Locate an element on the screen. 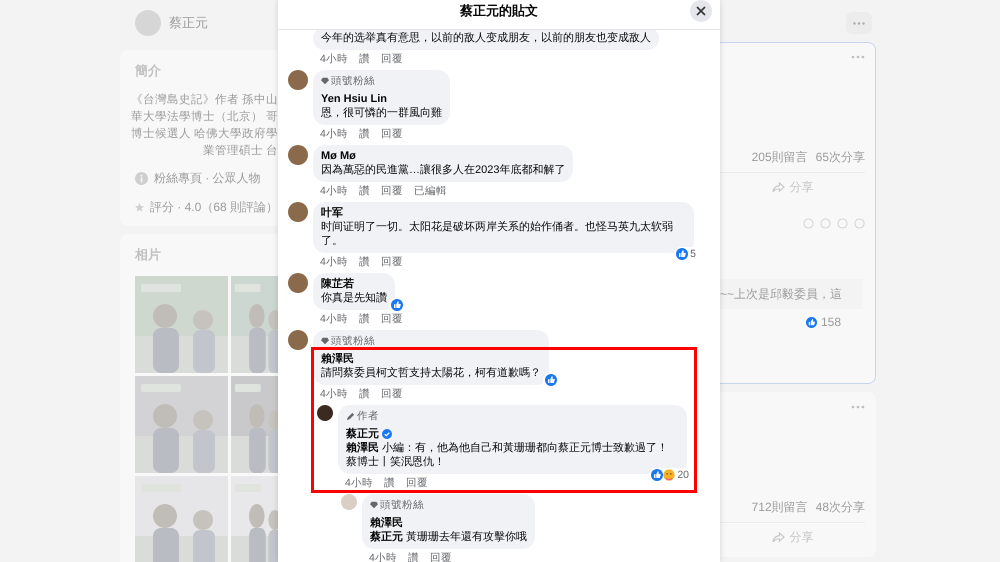 The image size is (1000, 562). comment-text: 請問蔡委員柯文哲支持太陽花，柯有道歉嗎？ is located at coordinates (431, 373).